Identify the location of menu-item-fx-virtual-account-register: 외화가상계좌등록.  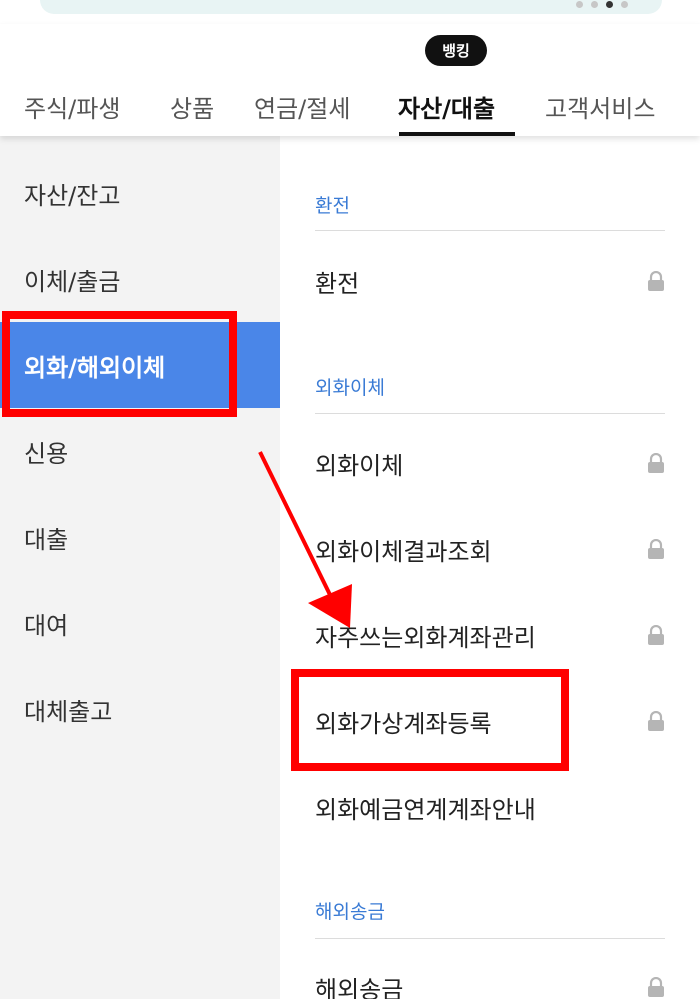
(490, 721).